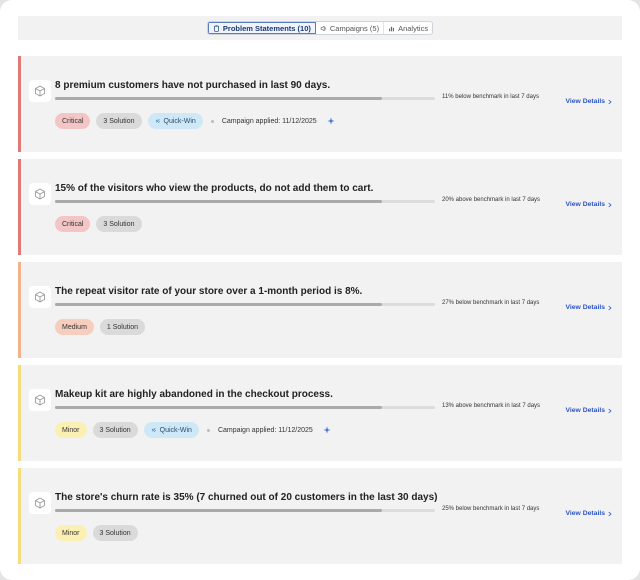 The height and width of the screenshot is (580, 640). I want to click on tab-problem-statements: Problem Statements (10), so click(261, 28).